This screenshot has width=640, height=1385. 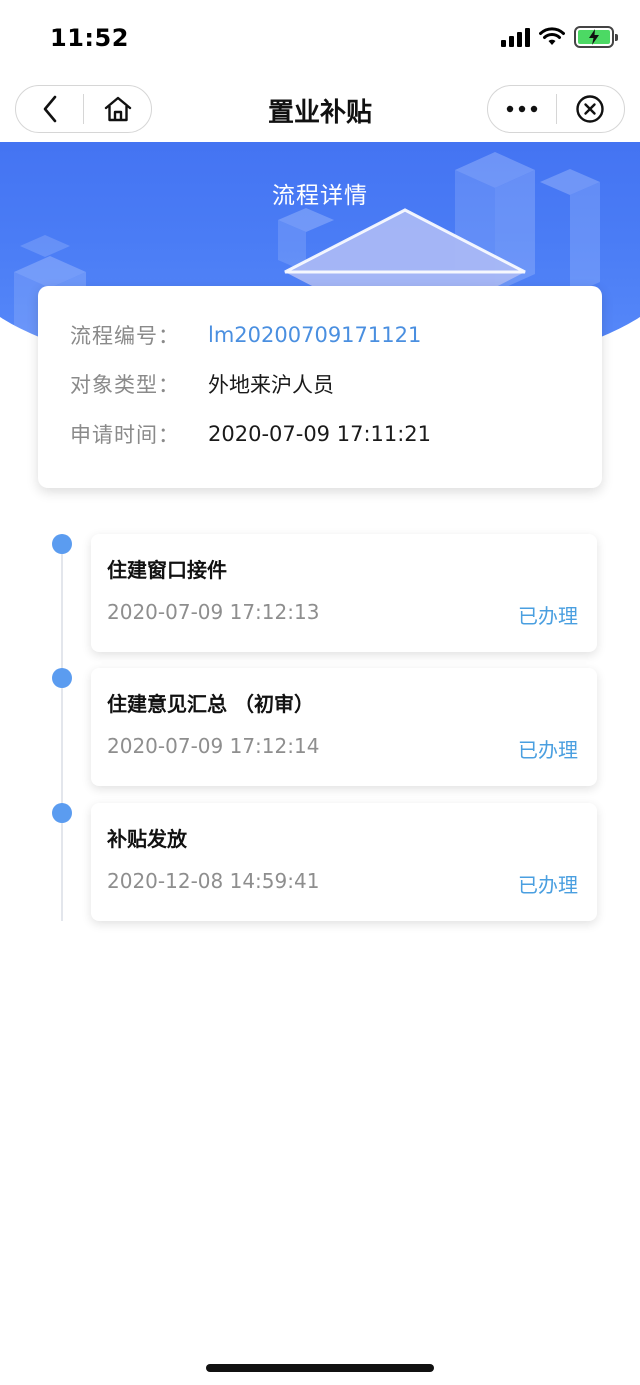 What do you see at coordinates (552, 36) in the screenshot?
I see `wifi-icon` at bounding box center [552, 36].